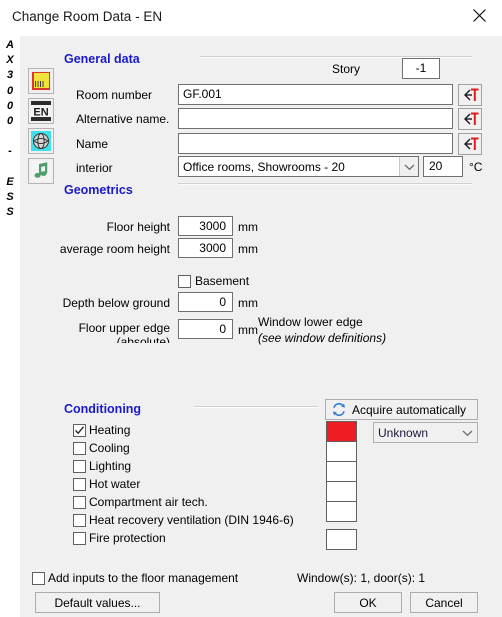 This screenshot has height=617, width=502. I want to click on fire-protection-checkbox, so click(79, 538).